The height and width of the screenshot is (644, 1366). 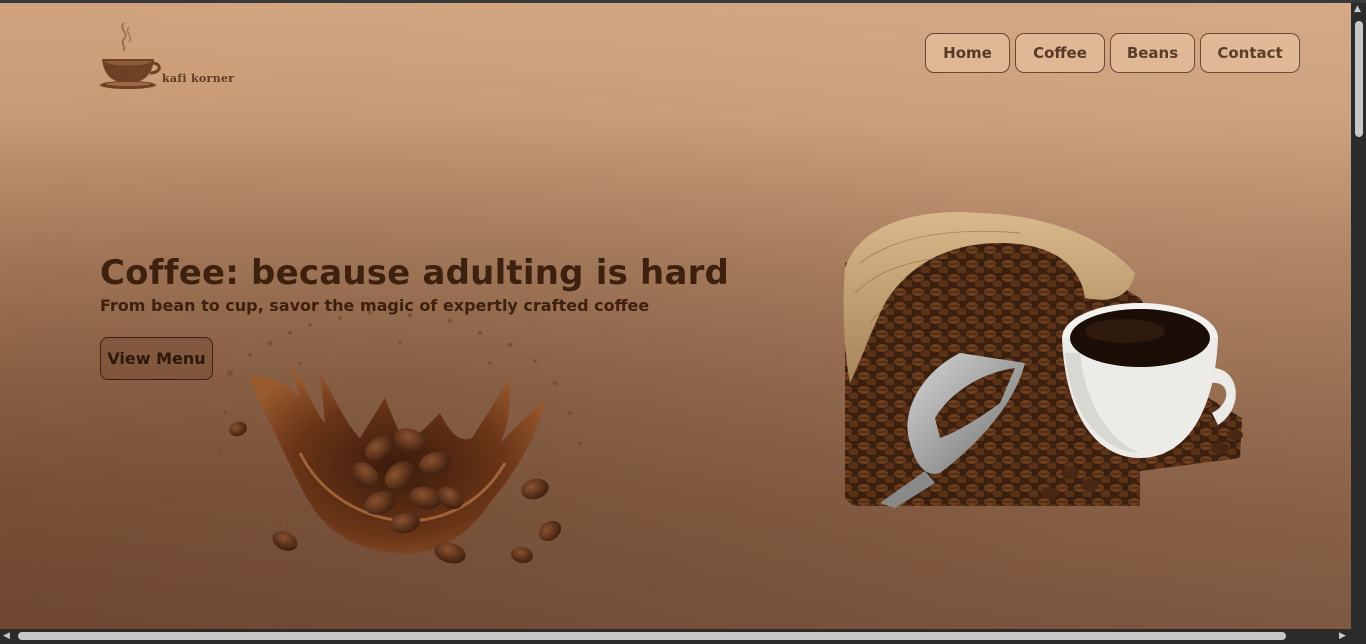 I want to click on scrollbar-corner, so click(x=1358, y=636).